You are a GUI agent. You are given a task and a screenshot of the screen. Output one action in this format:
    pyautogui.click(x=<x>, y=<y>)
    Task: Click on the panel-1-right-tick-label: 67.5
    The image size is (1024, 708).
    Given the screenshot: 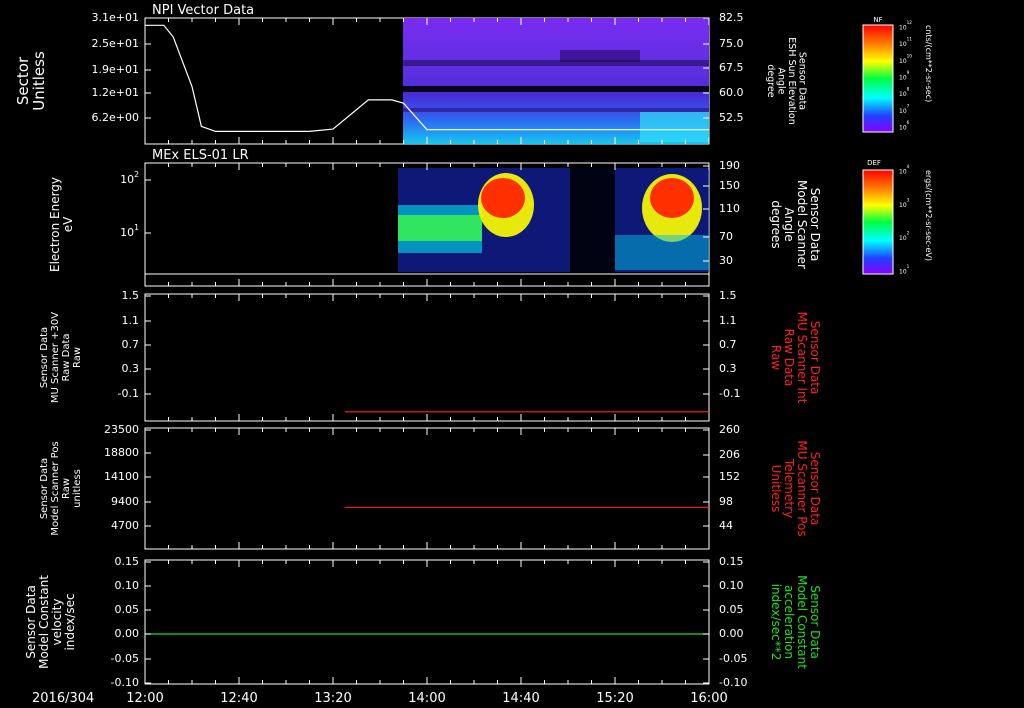 What is the action you would take?
    pyautogui.click(x=731, y=67)
    